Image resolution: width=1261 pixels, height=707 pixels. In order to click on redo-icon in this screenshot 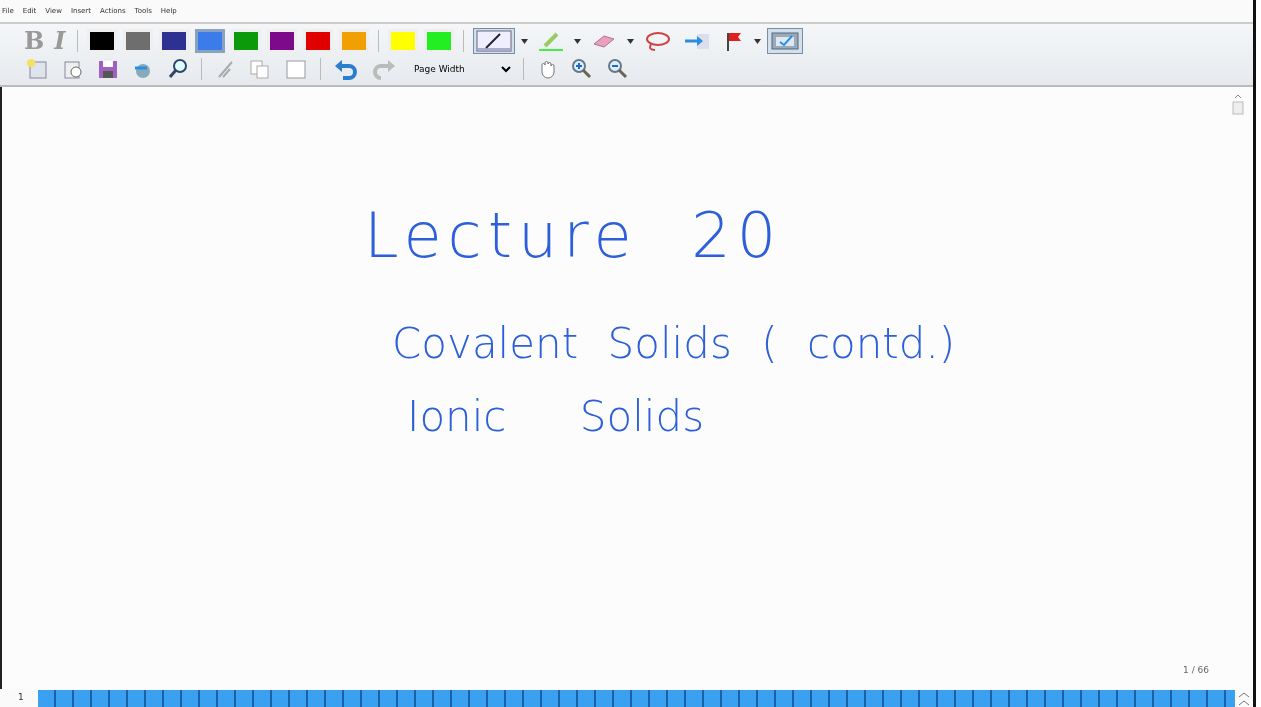, I will do `click(384, 69)`.